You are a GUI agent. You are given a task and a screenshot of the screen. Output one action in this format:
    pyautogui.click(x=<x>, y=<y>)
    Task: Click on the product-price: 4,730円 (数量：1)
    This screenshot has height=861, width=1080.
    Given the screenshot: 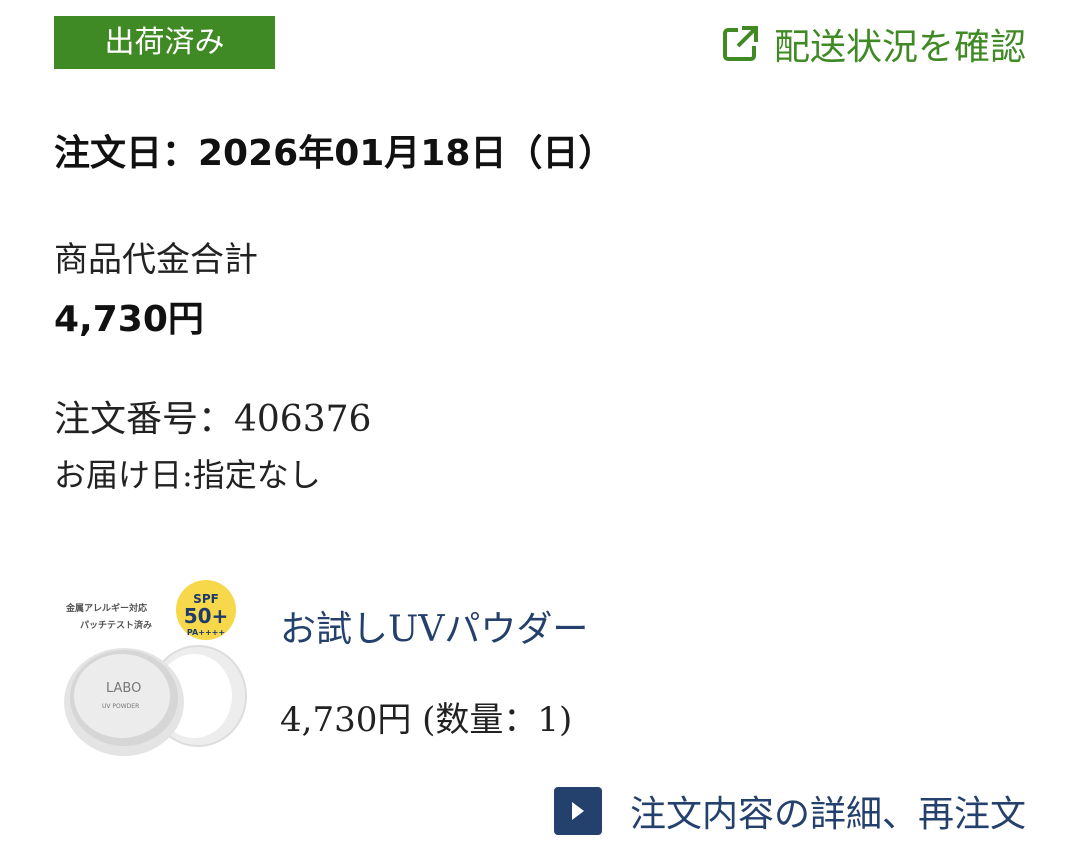 What is the action you would take?
    pyautogui.click(x=426, y=720)
    